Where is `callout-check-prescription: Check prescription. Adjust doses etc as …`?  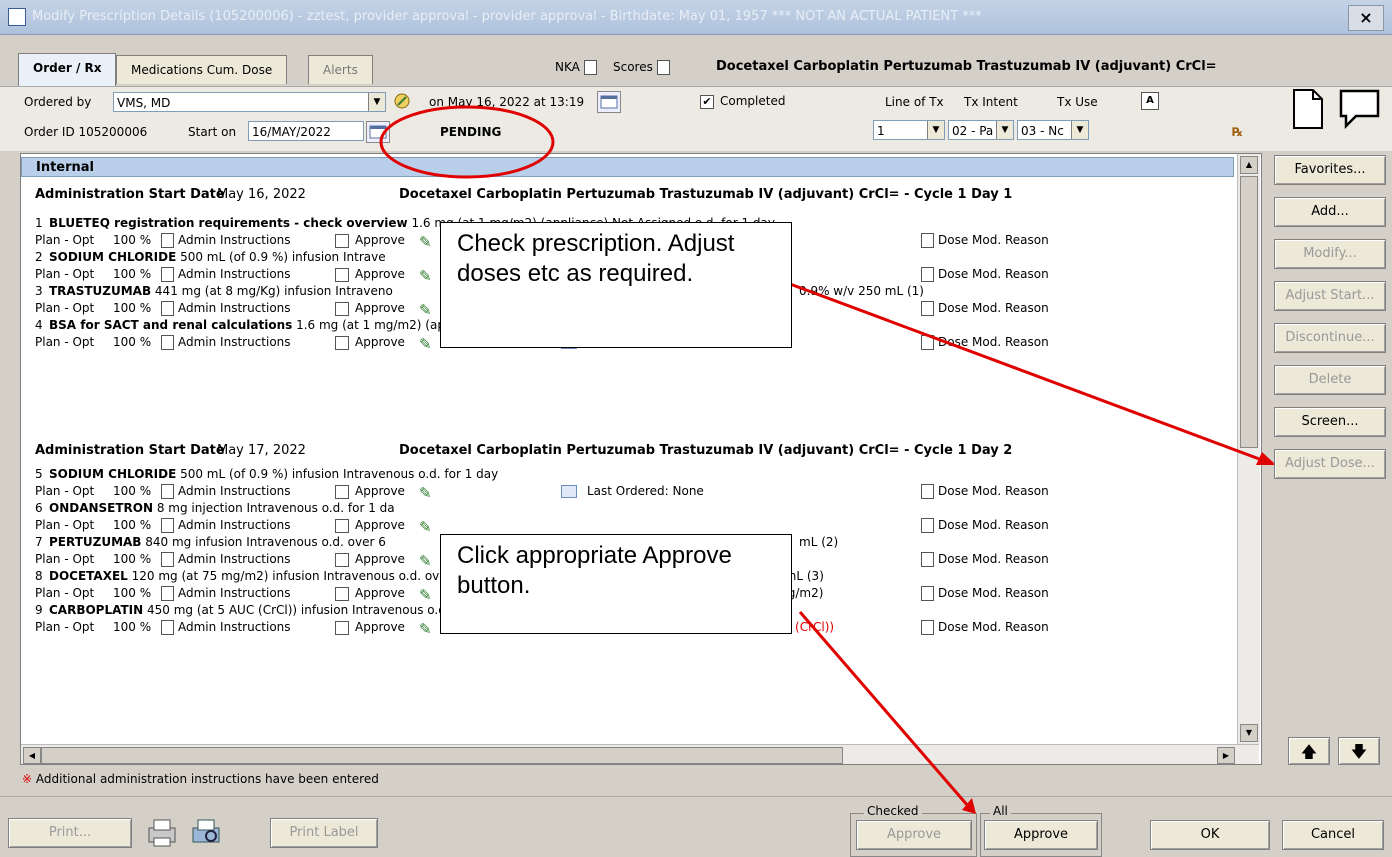
callout-check-prescription: Check prescription. Adjust doses etc as … is located at coordinates (616, 285).